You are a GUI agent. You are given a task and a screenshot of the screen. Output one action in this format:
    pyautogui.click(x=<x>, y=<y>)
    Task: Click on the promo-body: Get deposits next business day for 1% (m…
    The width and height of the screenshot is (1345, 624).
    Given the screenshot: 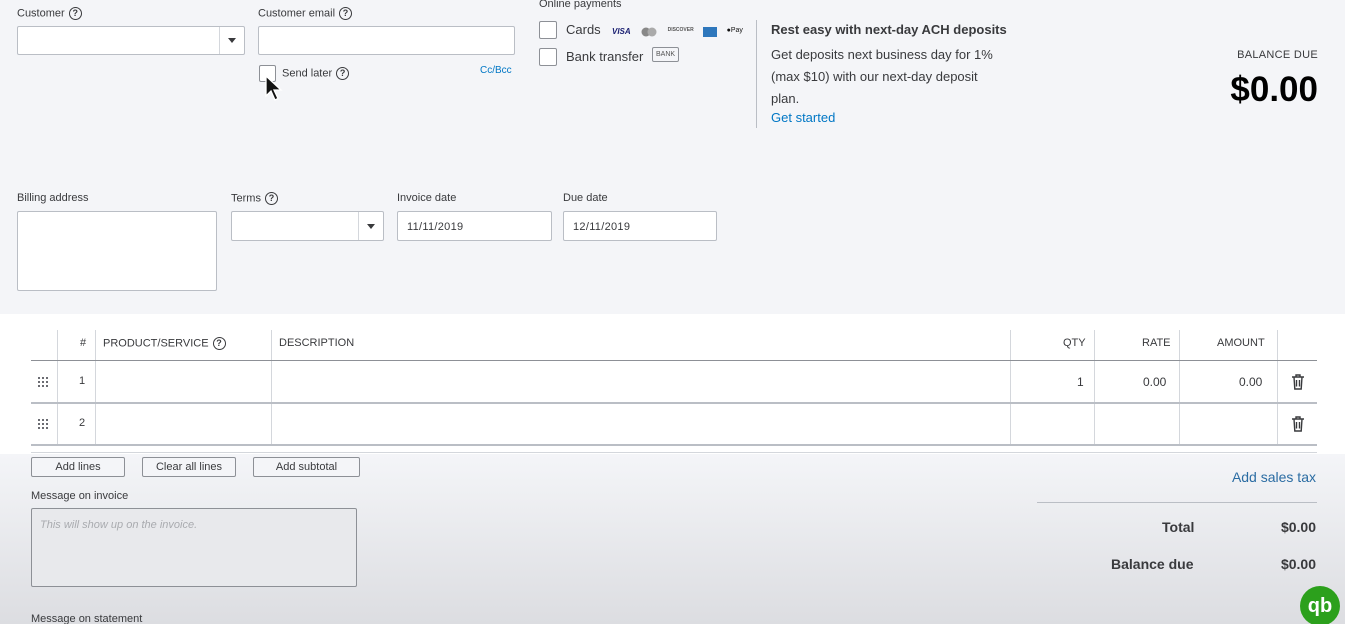 What is the action you would take?
    pyautogui.click(x=882, y=76)
    